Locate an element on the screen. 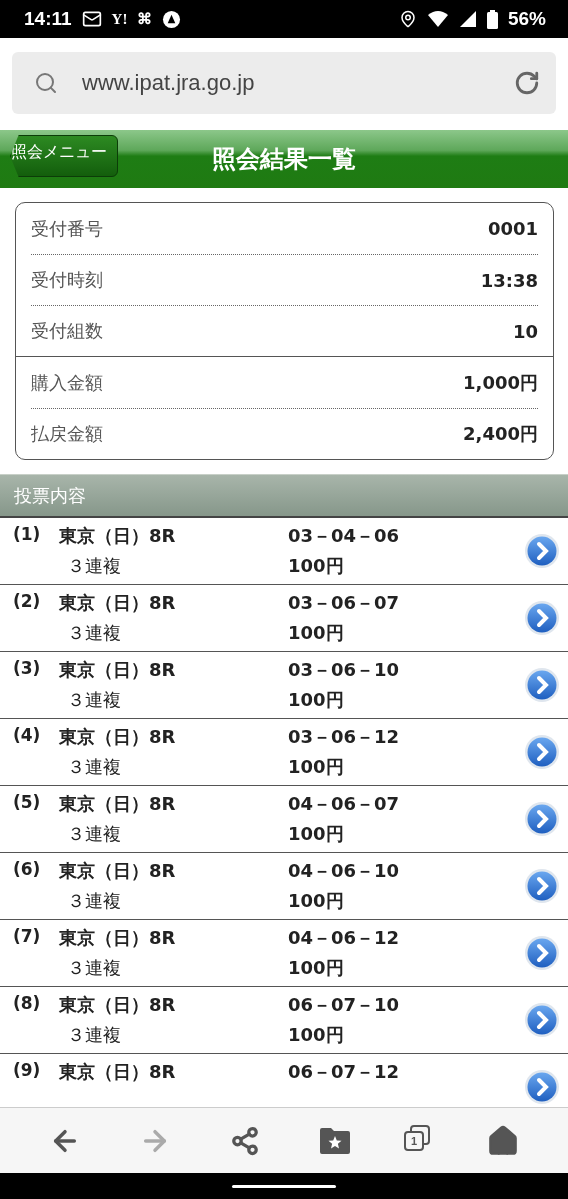 This screenshot has width=568, height=1199. summary-label: 受付時刻 is located at coordinates (67, 280).